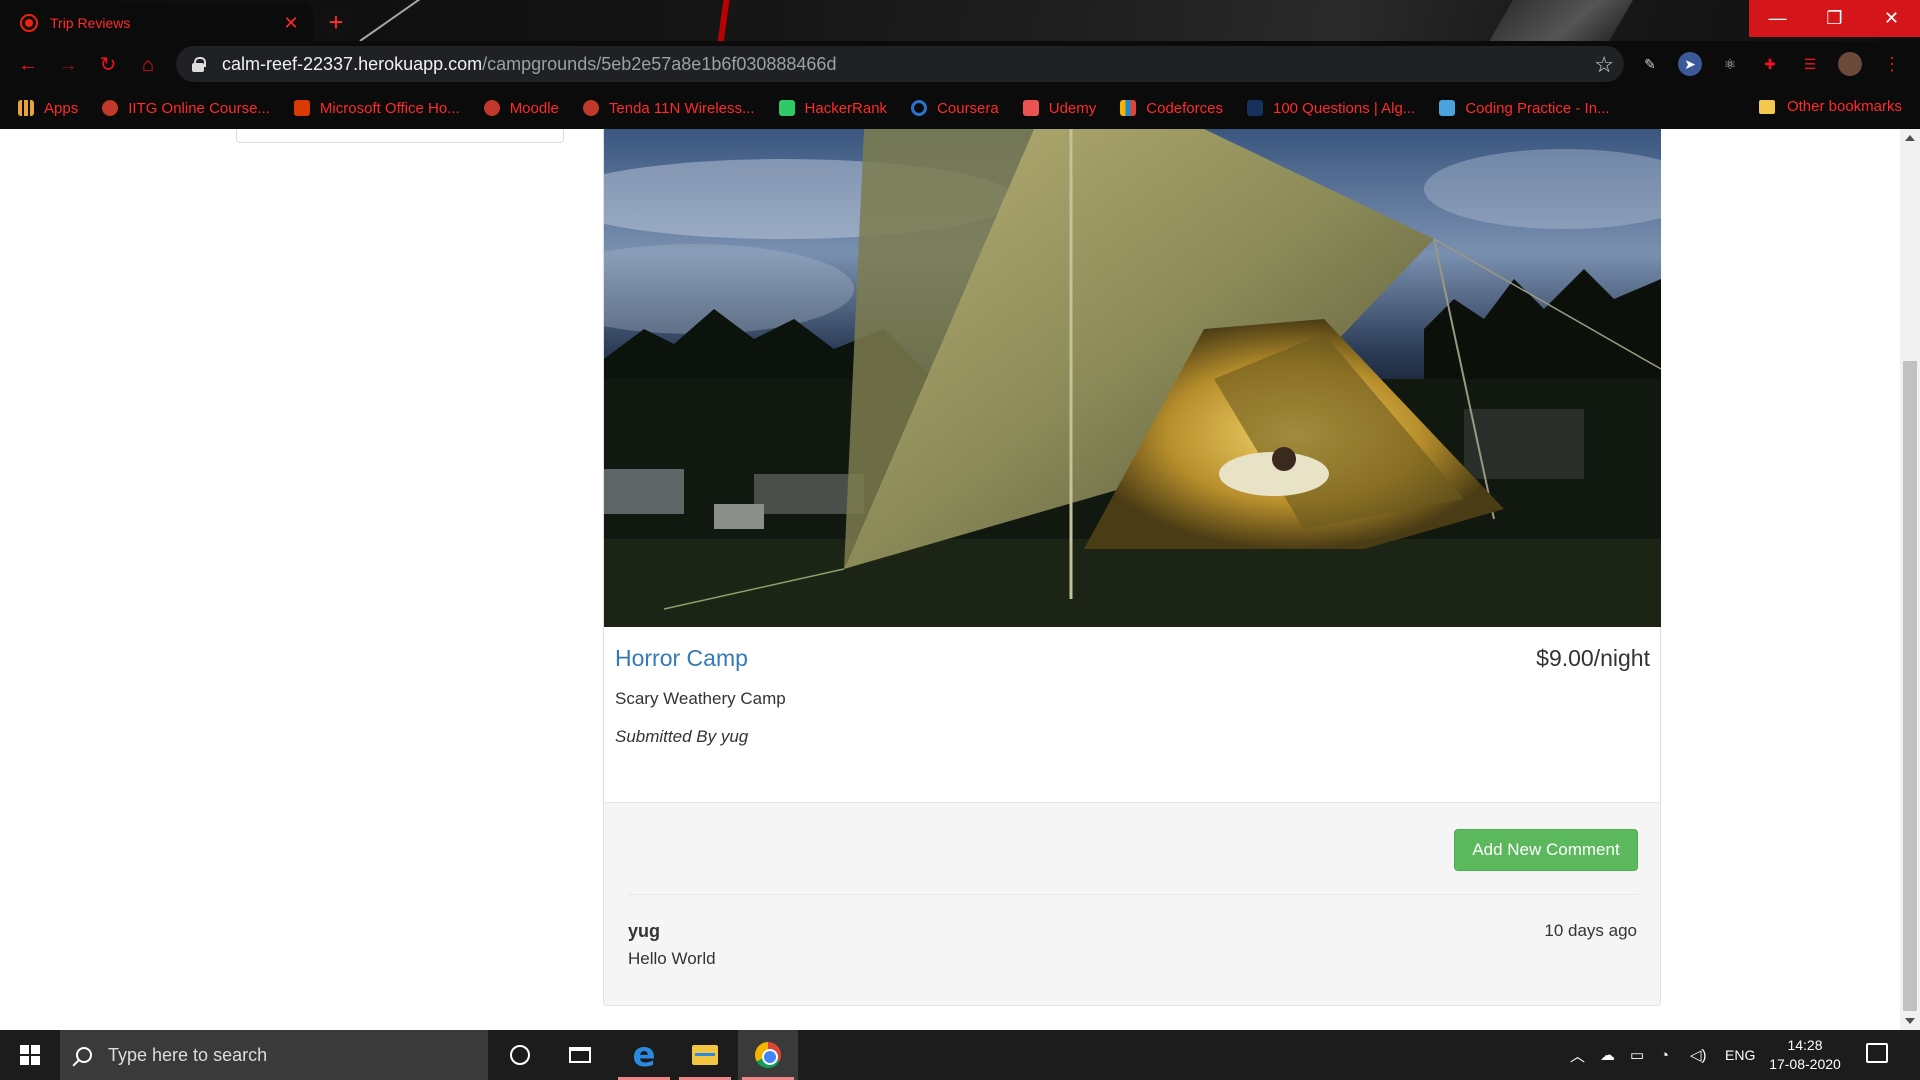 This screenshot has width=1920, height=1080. What do you see at coordinates (1690, 64) in the screenshot?
I see `extension-cursor-icon: ➤` at bounding box center [1690, 64].